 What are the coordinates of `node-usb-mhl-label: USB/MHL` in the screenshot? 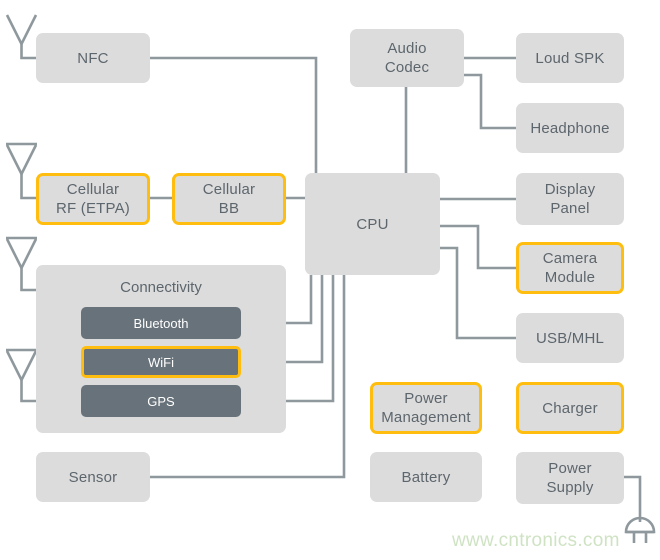 It's located at (570, 338).